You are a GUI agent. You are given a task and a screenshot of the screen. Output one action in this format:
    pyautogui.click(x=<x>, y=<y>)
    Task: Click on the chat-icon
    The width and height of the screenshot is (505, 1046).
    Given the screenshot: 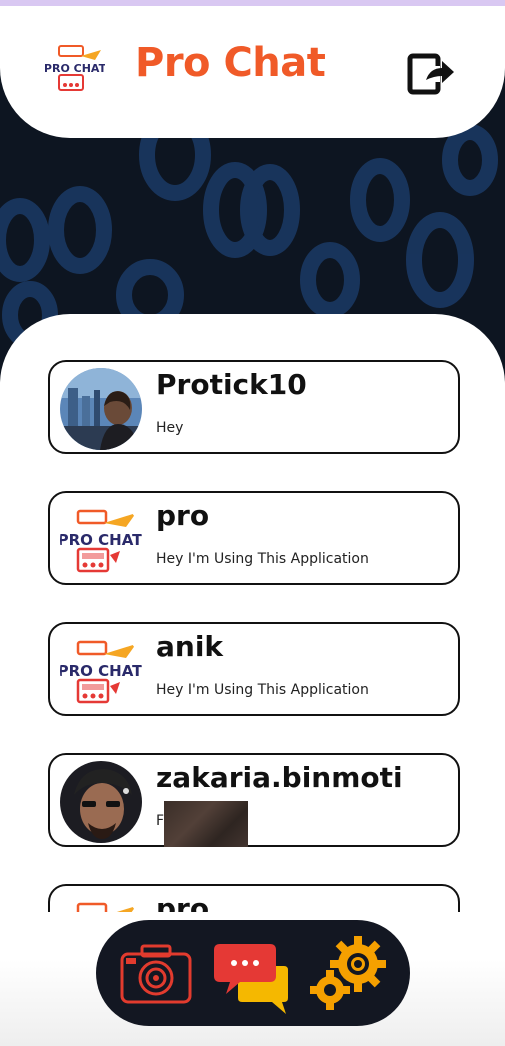 What is the action you would take?
    pyautogui.click(x=252, y=974)
    